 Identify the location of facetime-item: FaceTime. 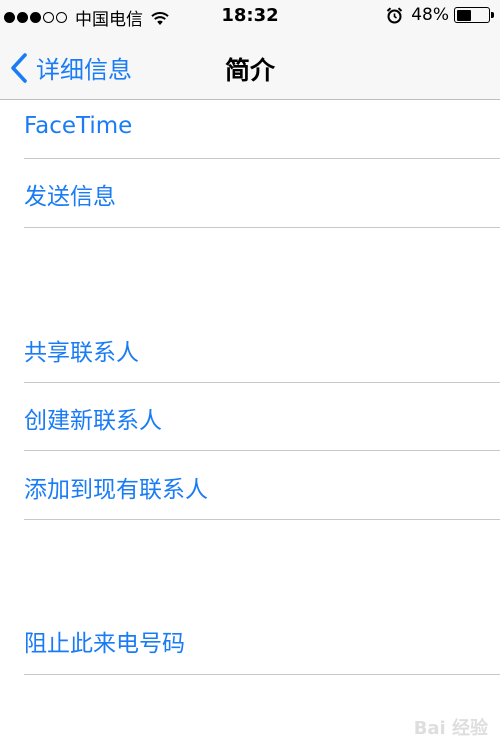
(262, 126).